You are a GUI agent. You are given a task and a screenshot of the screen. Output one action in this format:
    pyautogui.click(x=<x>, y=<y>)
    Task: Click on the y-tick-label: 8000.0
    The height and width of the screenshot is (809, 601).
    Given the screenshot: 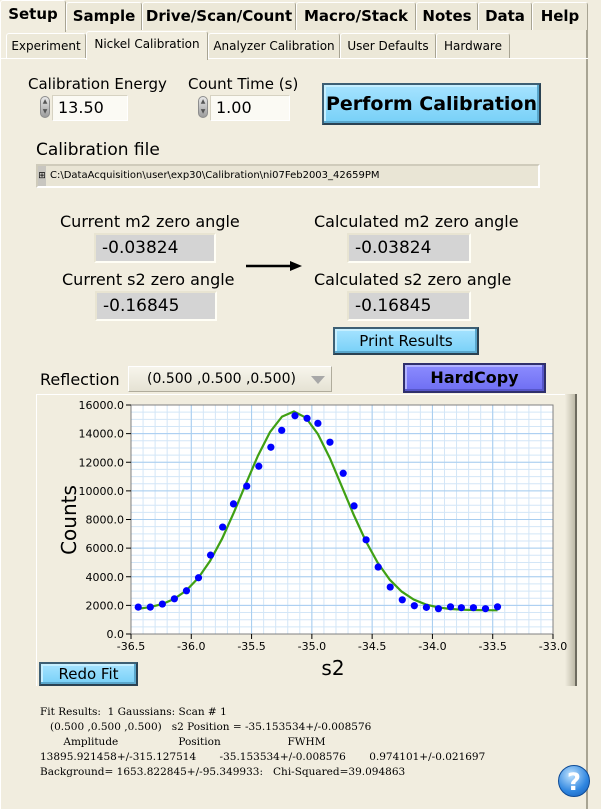 What is the action you would take?
    pyautogui.click(x=105, y=520)
    